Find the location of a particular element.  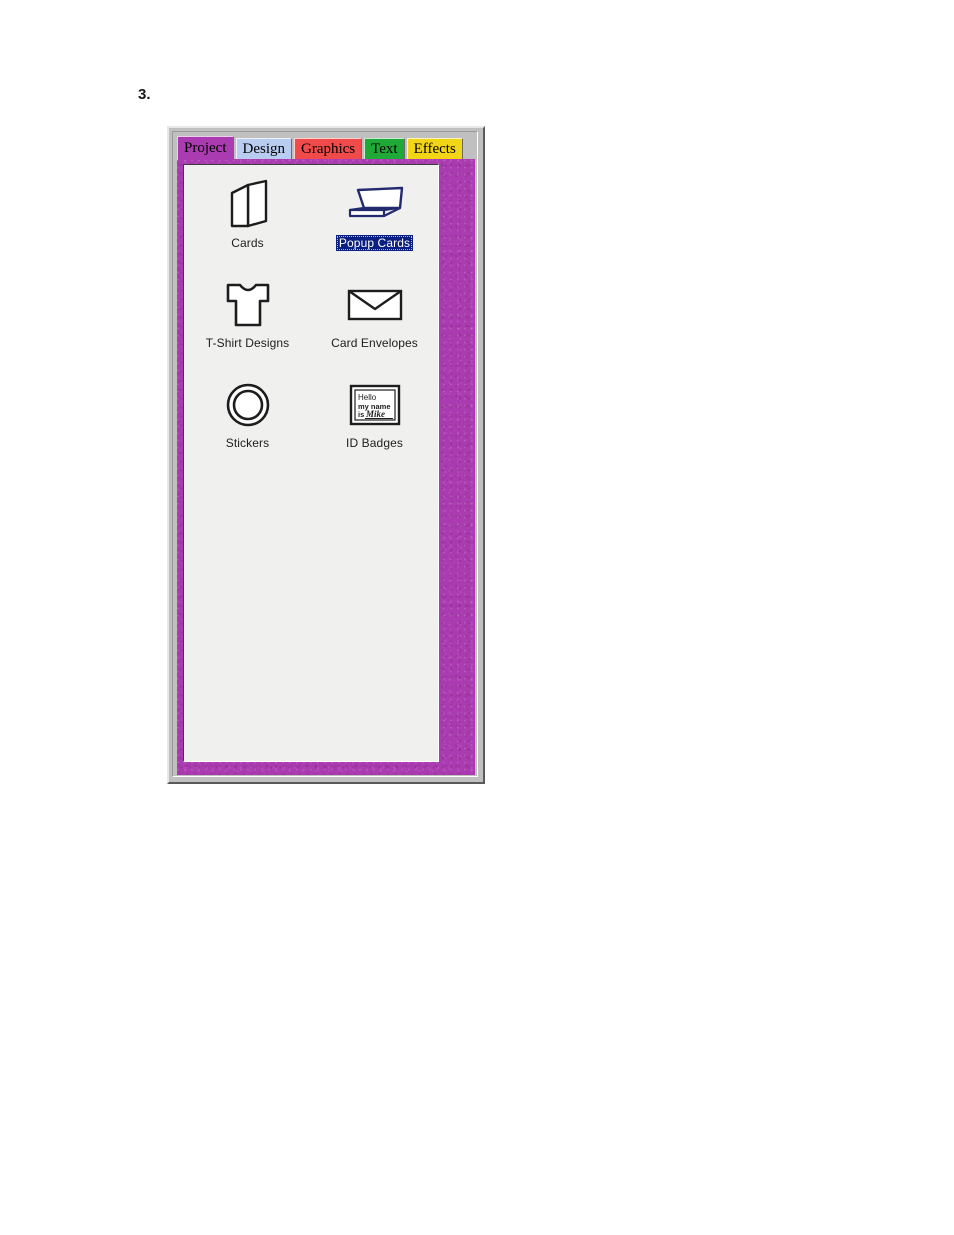

project-item-cards: Cards is located at coordinates (247, 223).